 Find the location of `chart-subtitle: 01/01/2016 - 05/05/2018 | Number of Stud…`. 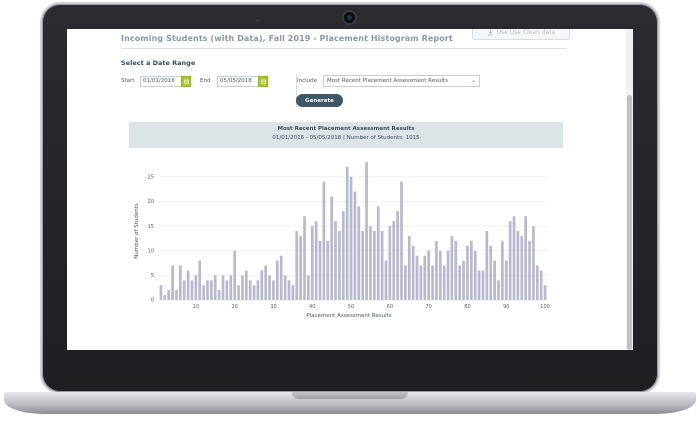

chart-subtitle: 01/01/2016 - 05/05/2018 | Number of Stud… is located at coordinates (346, 138).